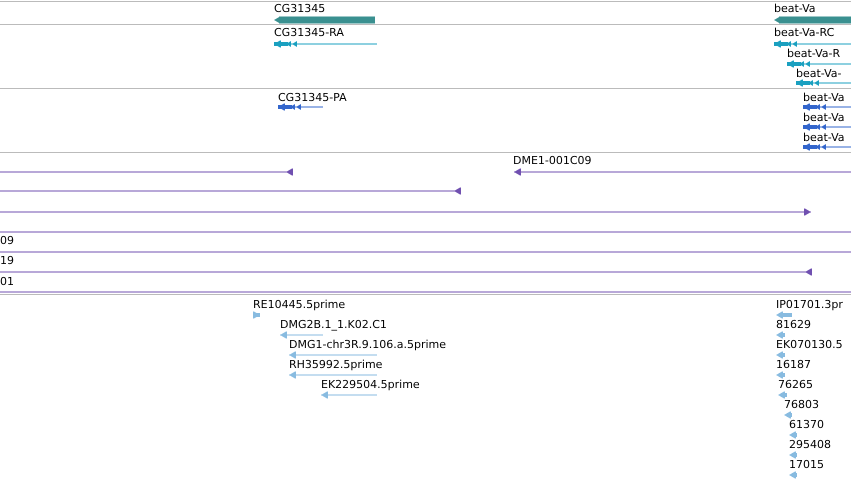  Describe the element at coordinates (819, 74) in the screenshot. I see `feature-label: beat-Va-` at that location.